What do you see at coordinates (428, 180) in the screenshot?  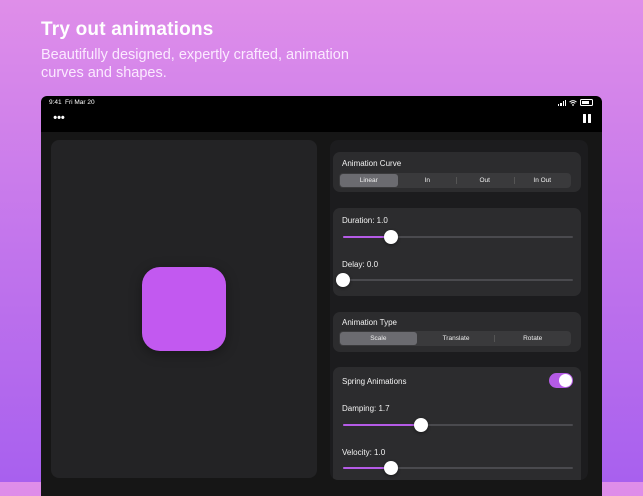 I see `curve-option-in: In` at bounding box center [428, 180].